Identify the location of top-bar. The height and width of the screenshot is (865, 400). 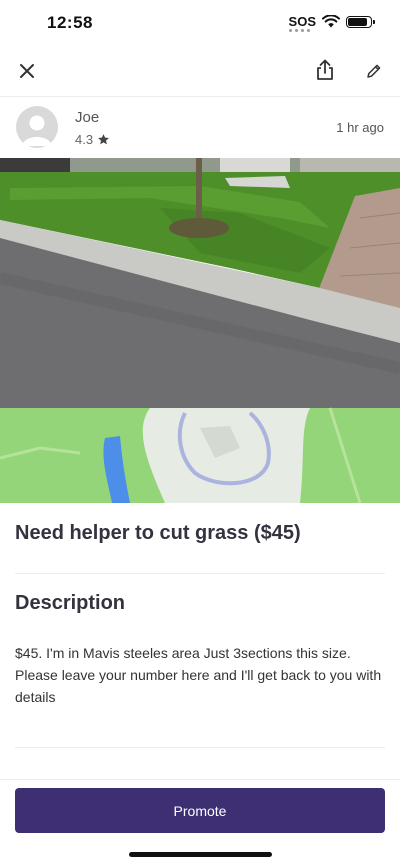
(200, 72).